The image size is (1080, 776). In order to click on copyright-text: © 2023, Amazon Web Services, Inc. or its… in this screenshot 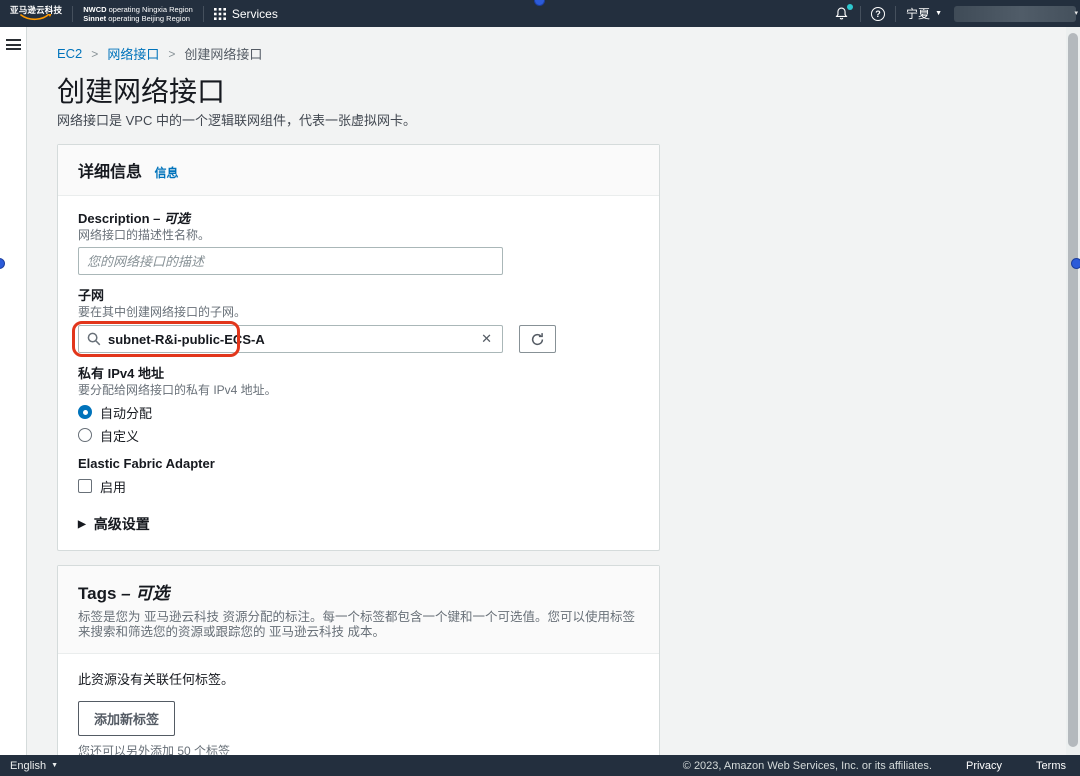, I will do `click(807, 765)`.